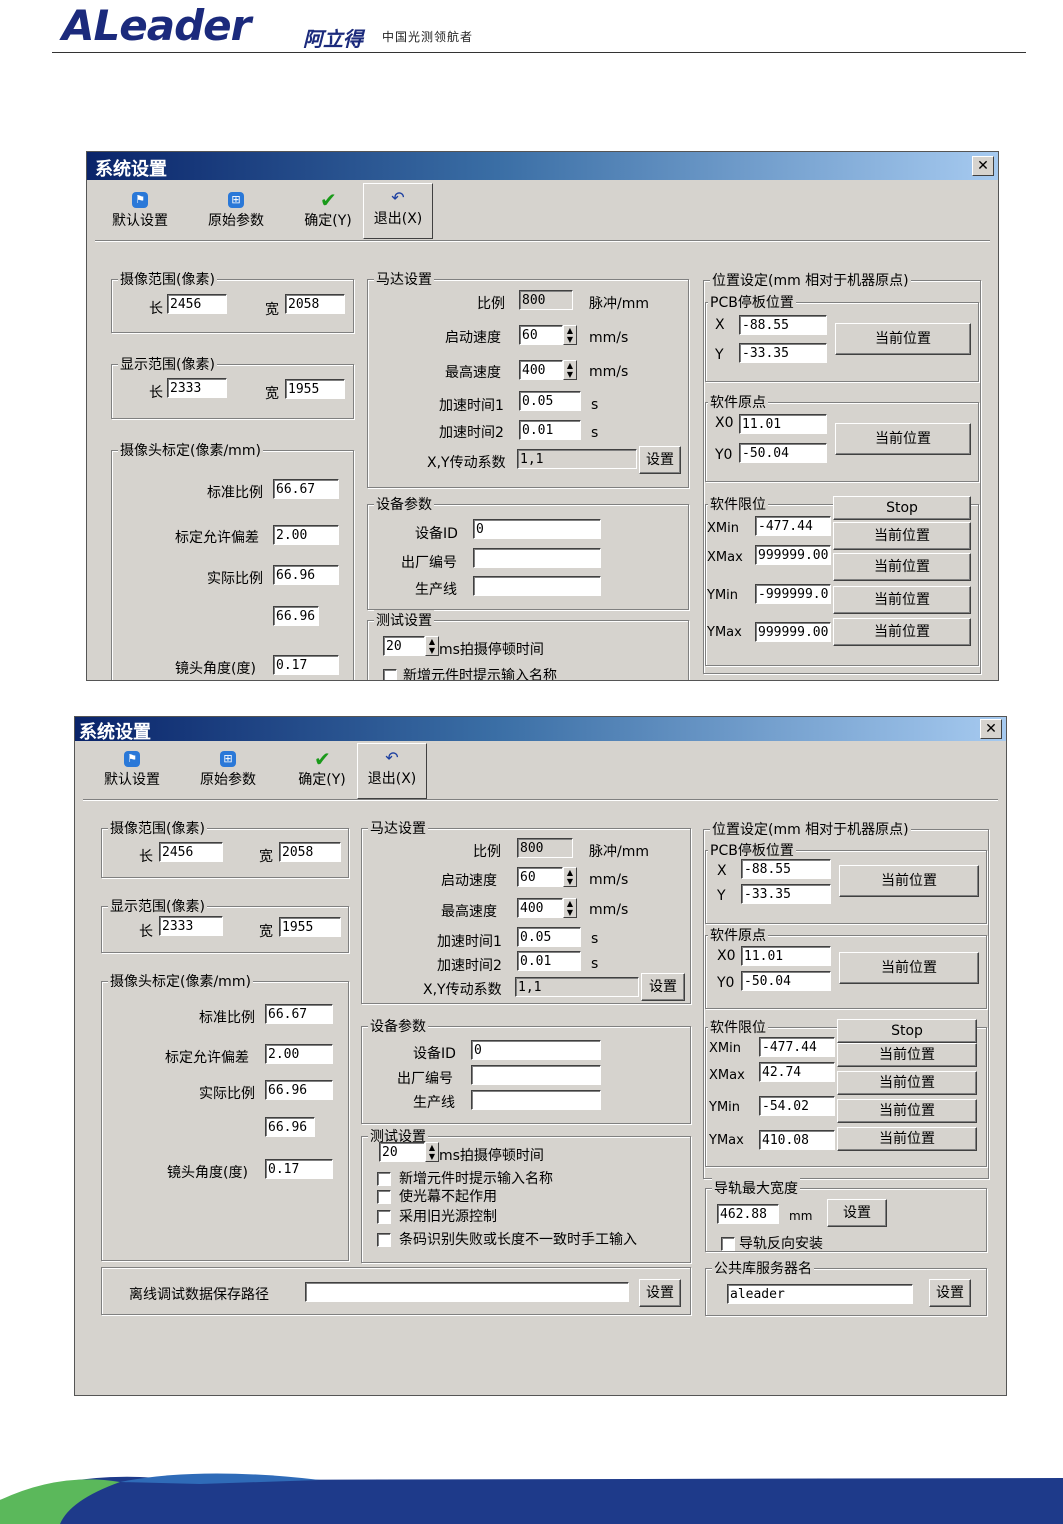 This screenshot has width=1063, height=1524. What do you see at coordinates (467, 1292) in the screenshot?
I see `offline-path-field` at bounding box center [467, 1292].